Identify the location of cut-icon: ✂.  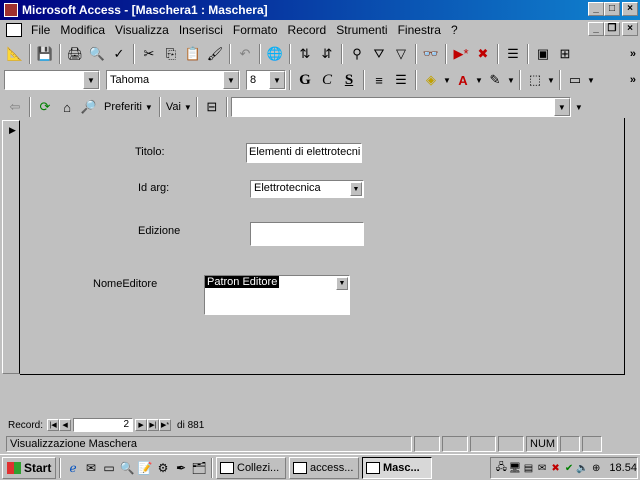
(149, 54).